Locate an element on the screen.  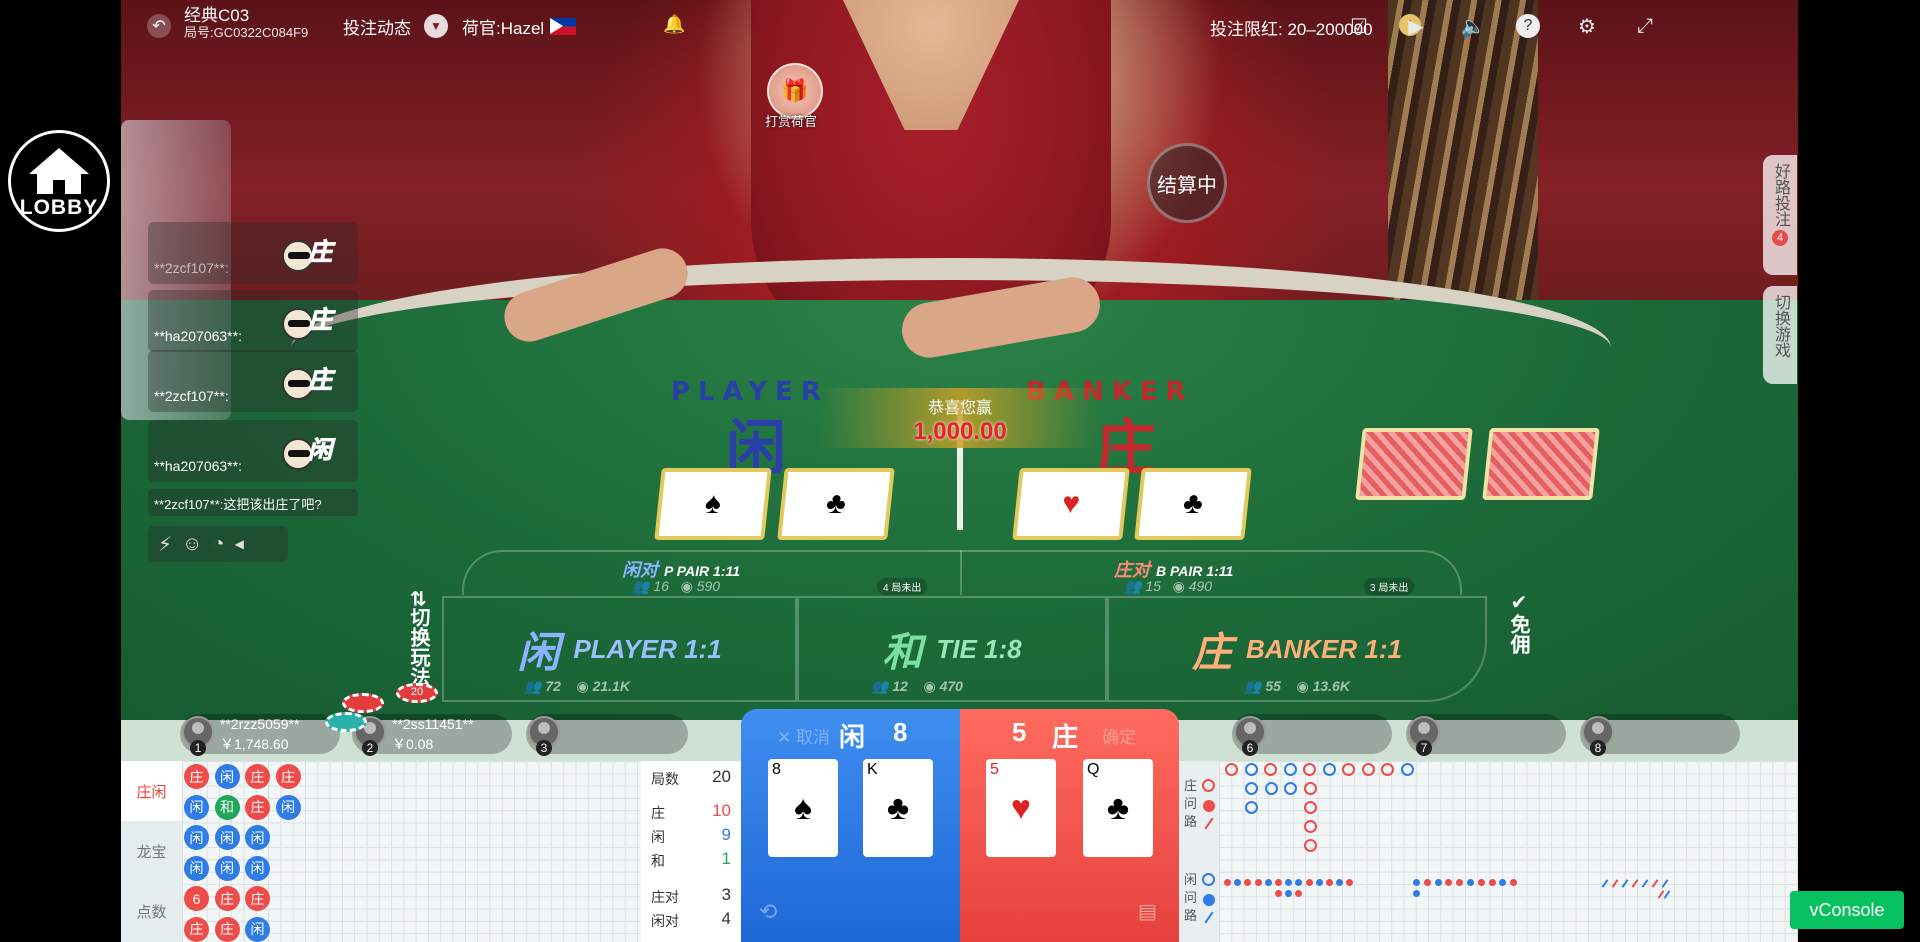
reorder-icon: ⟲ is located at coordinates (768, 912).